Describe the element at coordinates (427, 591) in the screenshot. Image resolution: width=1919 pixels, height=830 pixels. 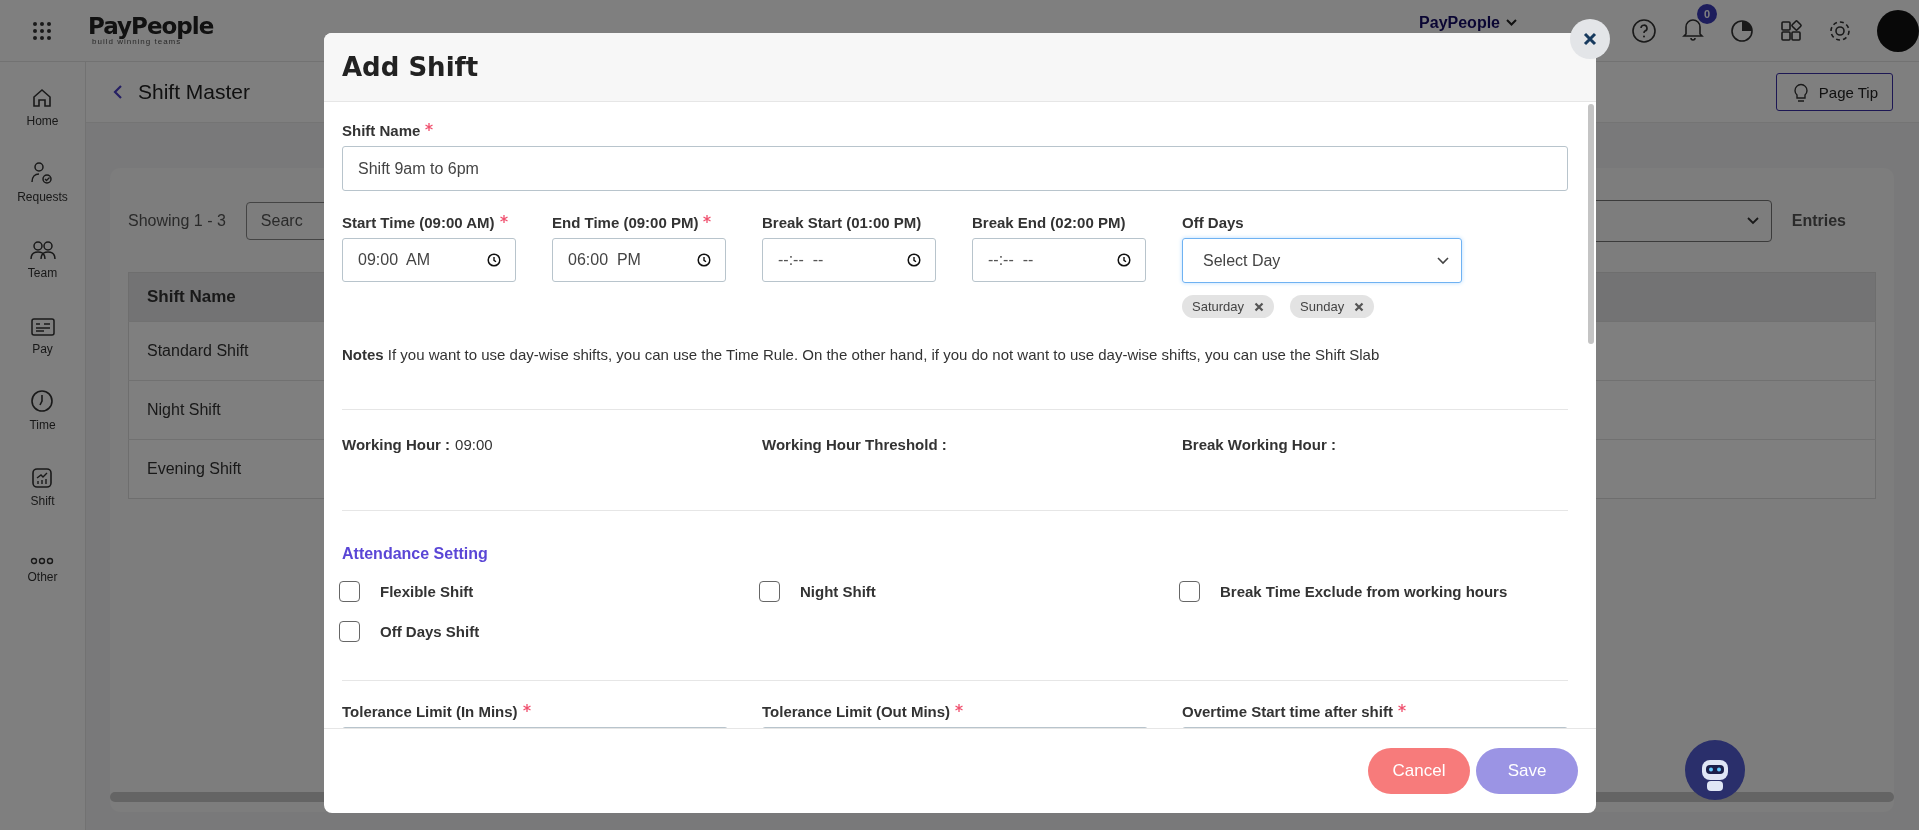
I see `checkbox-label: Flexible Shift` at that location.